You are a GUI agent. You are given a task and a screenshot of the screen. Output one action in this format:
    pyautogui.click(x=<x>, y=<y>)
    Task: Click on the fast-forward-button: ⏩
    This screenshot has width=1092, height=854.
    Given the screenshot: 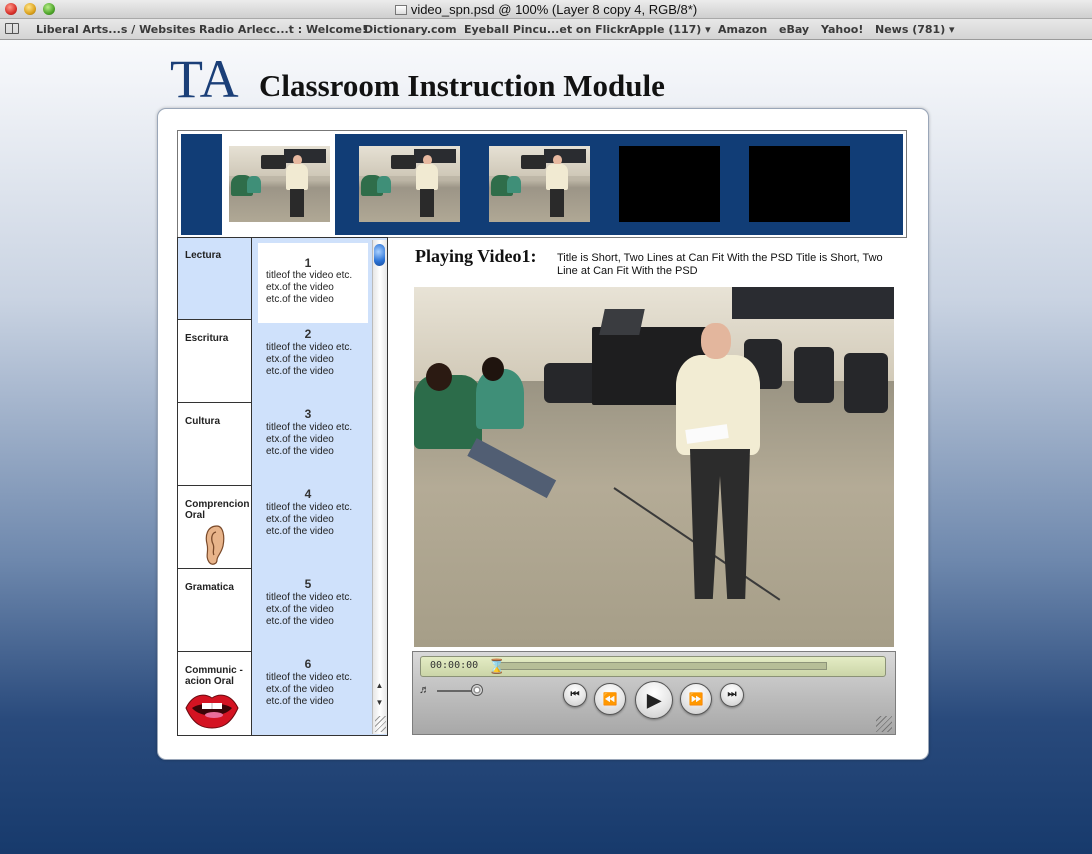 What is the action you would take?
    pyautogui.click(x=696, y=699)
    